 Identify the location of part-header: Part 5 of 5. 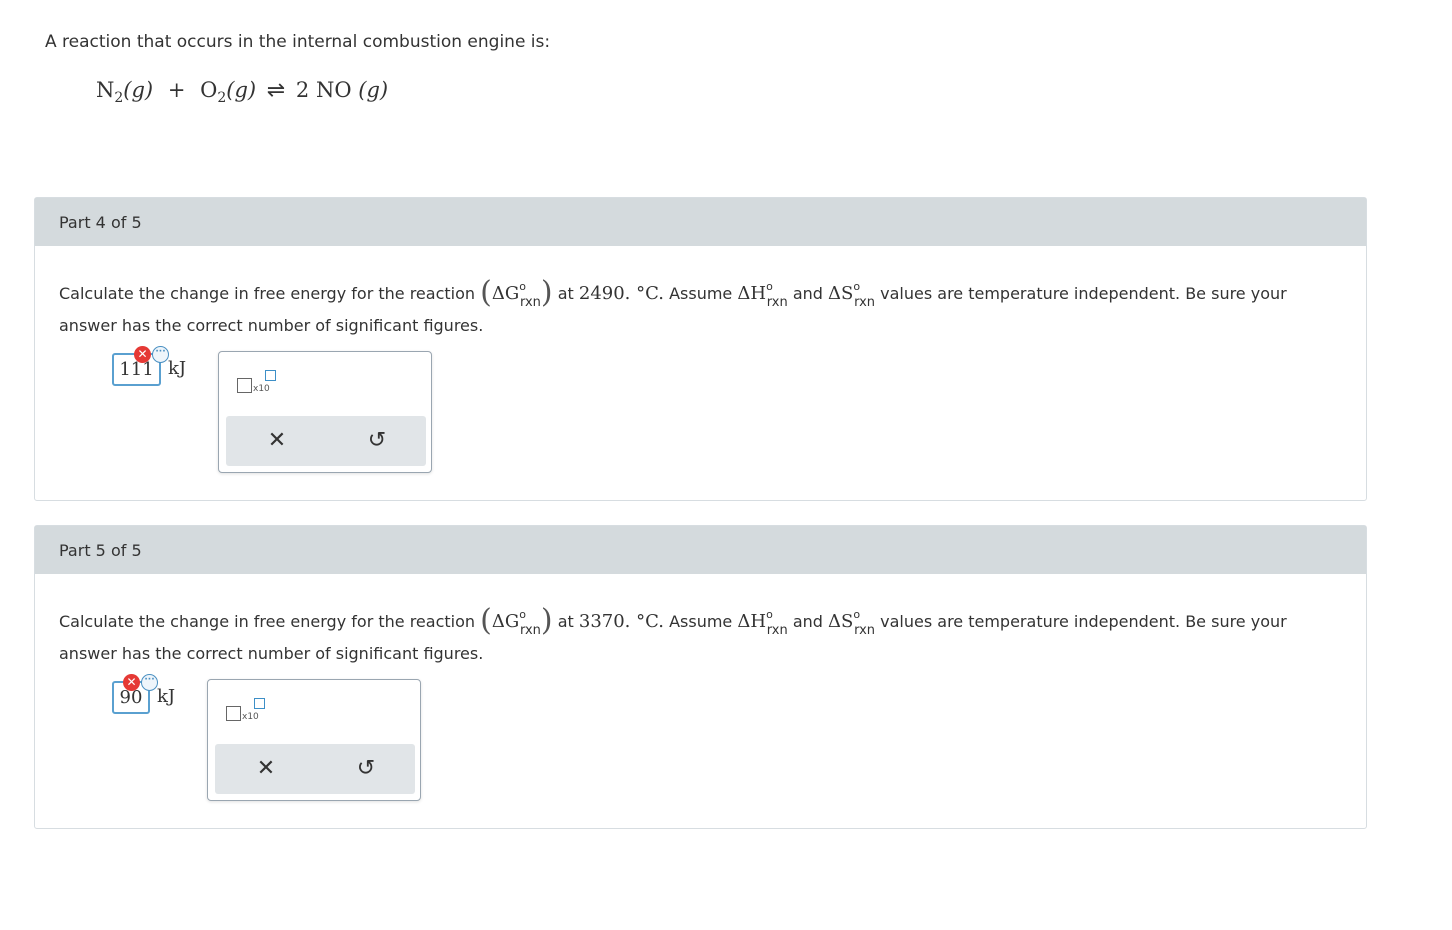
(700, 550).